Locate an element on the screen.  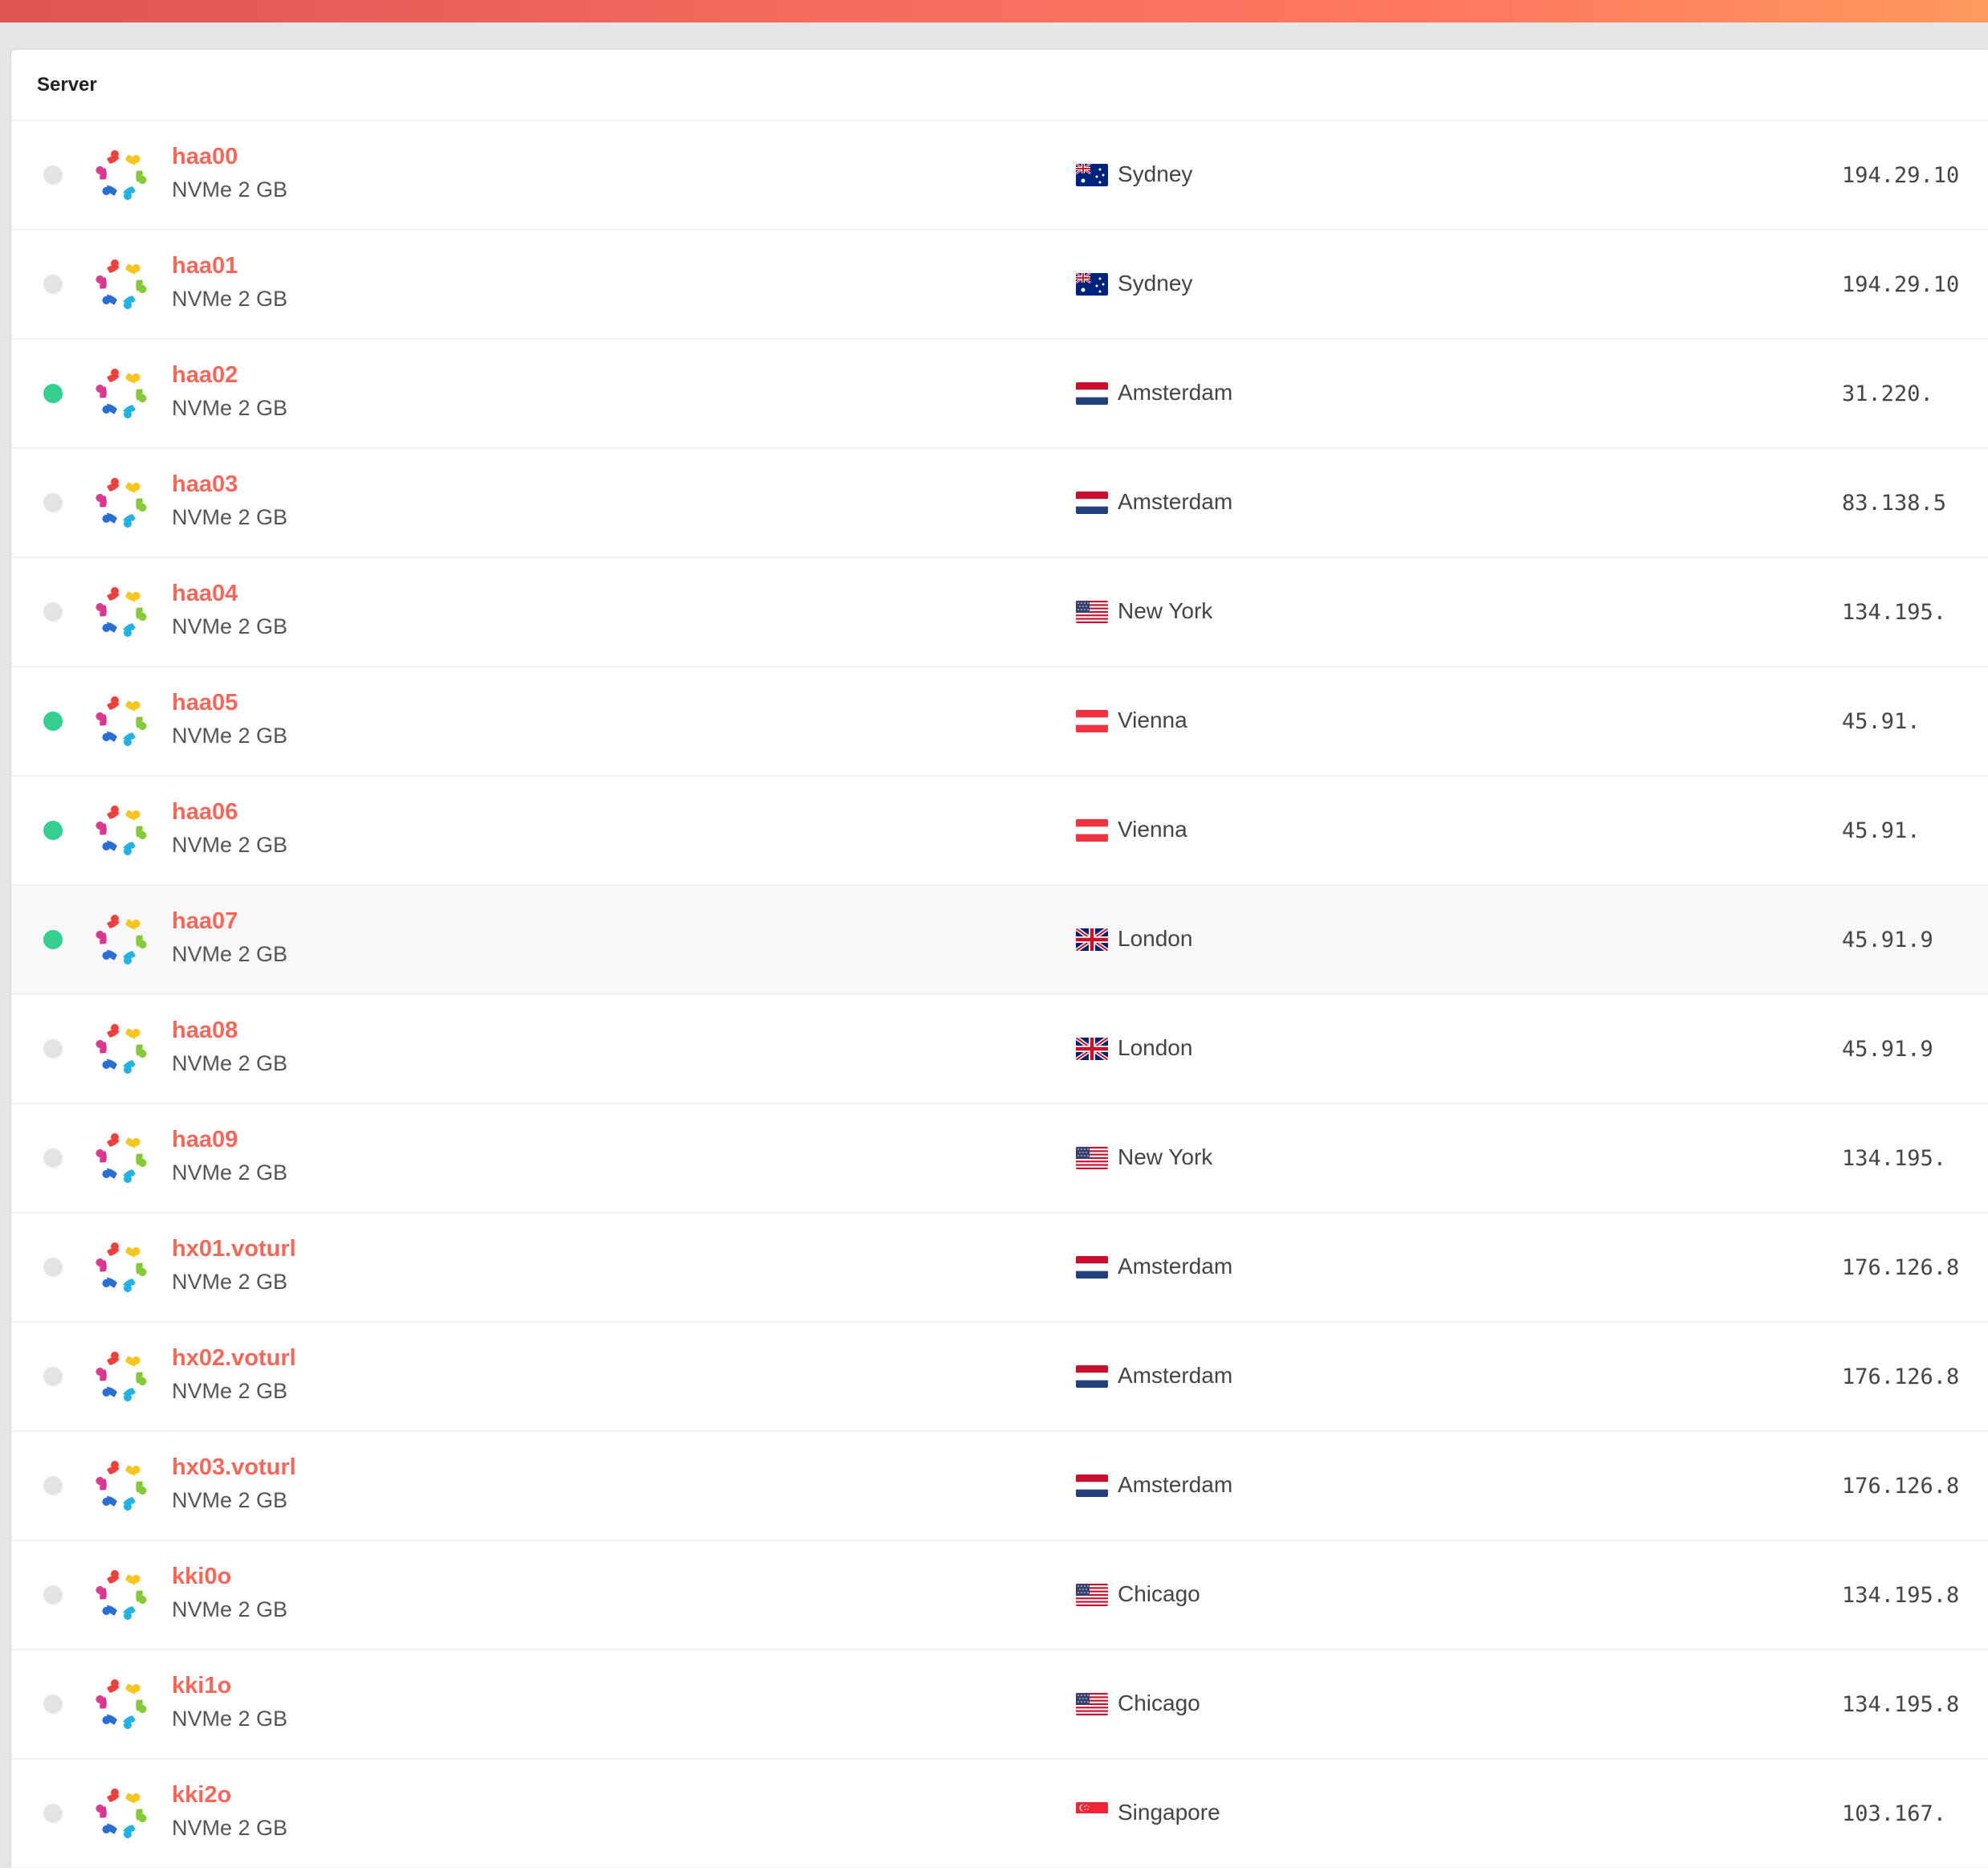
server-name-link: haa06 is located at coordinates (205, 812).